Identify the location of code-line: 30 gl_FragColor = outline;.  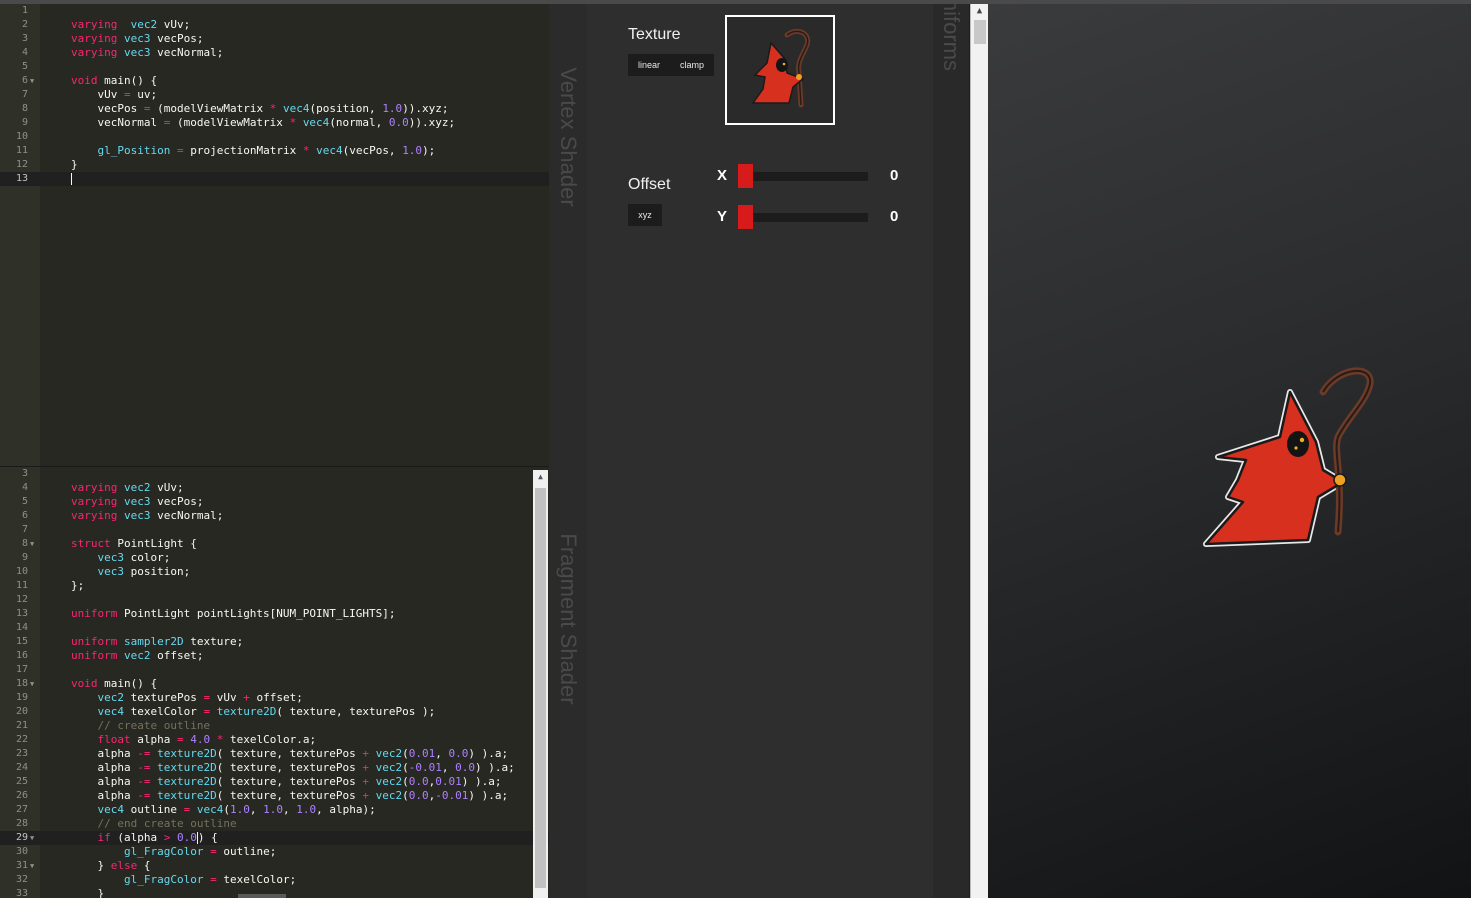
(274, 852).